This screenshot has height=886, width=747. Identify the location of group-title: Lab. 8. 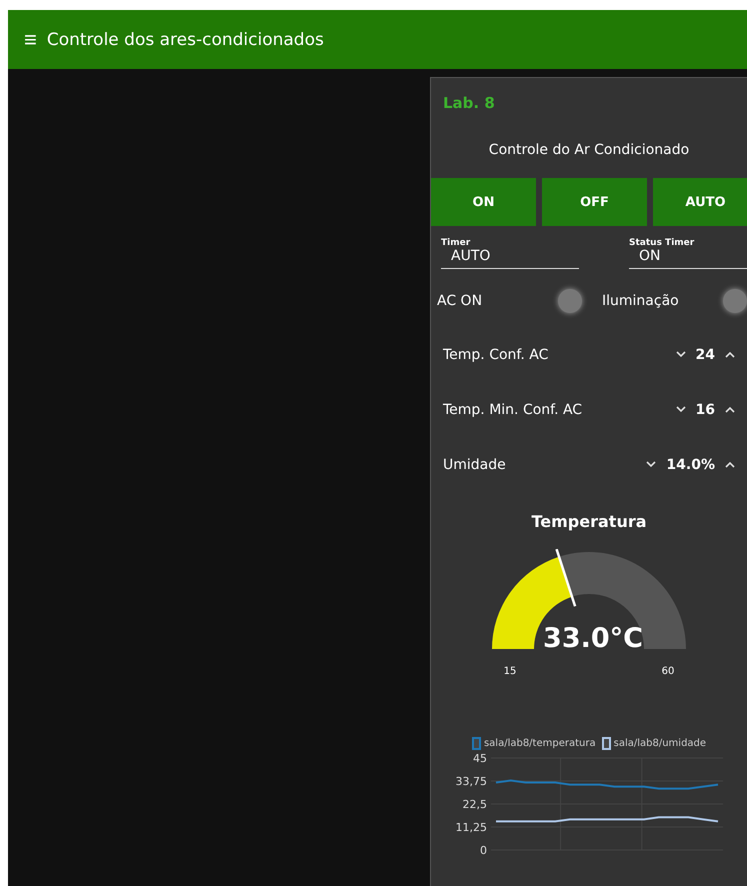
(469, 102).